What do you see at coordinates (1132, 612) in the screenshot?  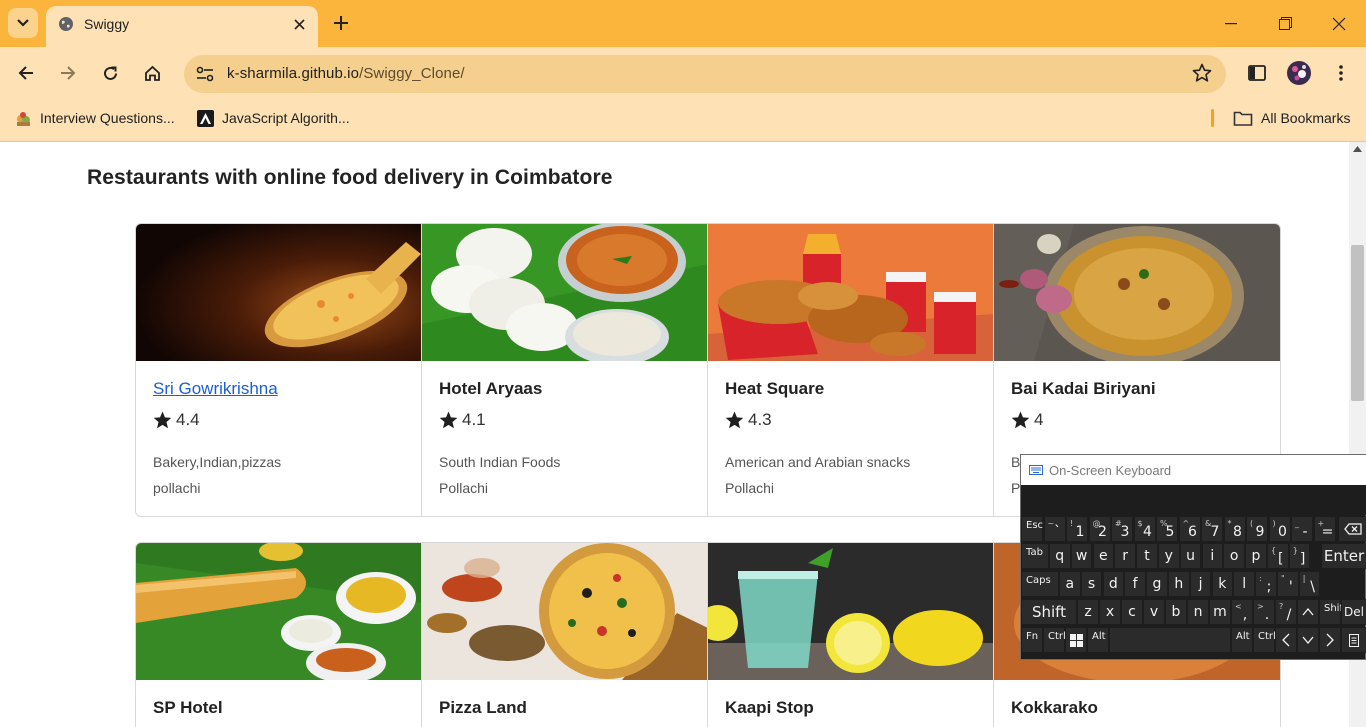 I see `osk-key-3: c` at bounding box center [1132, 612].